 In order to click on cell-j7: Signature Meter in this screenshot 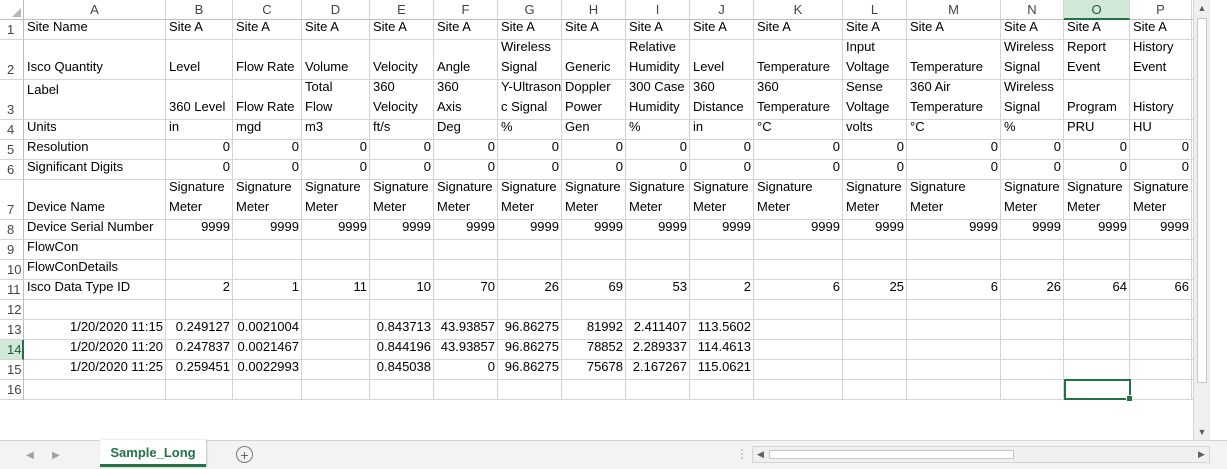, I will do `click(722, 200)`.